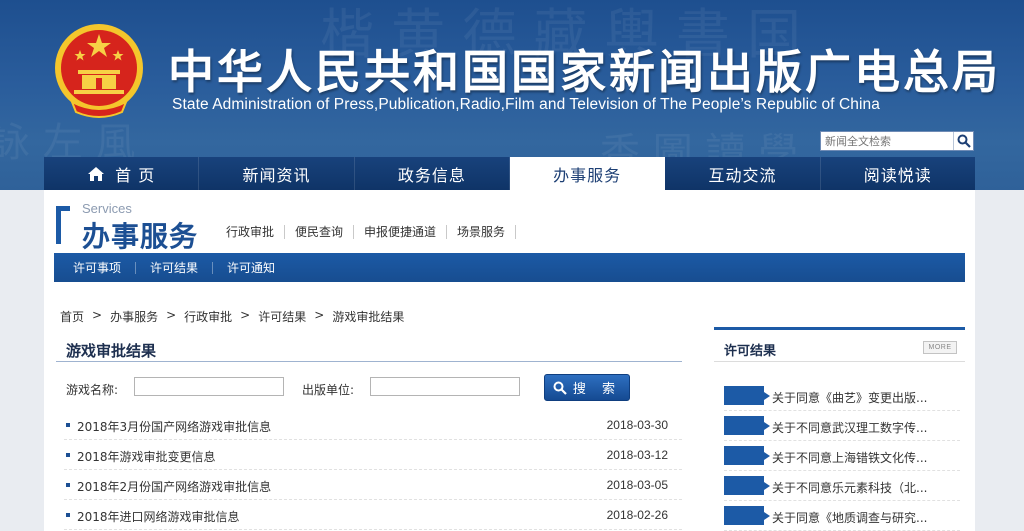 The height and width of the screenshot is (531, 1024). What do you see at coordinates (597, 389) in the screenshot?
I see `search-submit-label: 搜 索` at bounding box center [597, 389].